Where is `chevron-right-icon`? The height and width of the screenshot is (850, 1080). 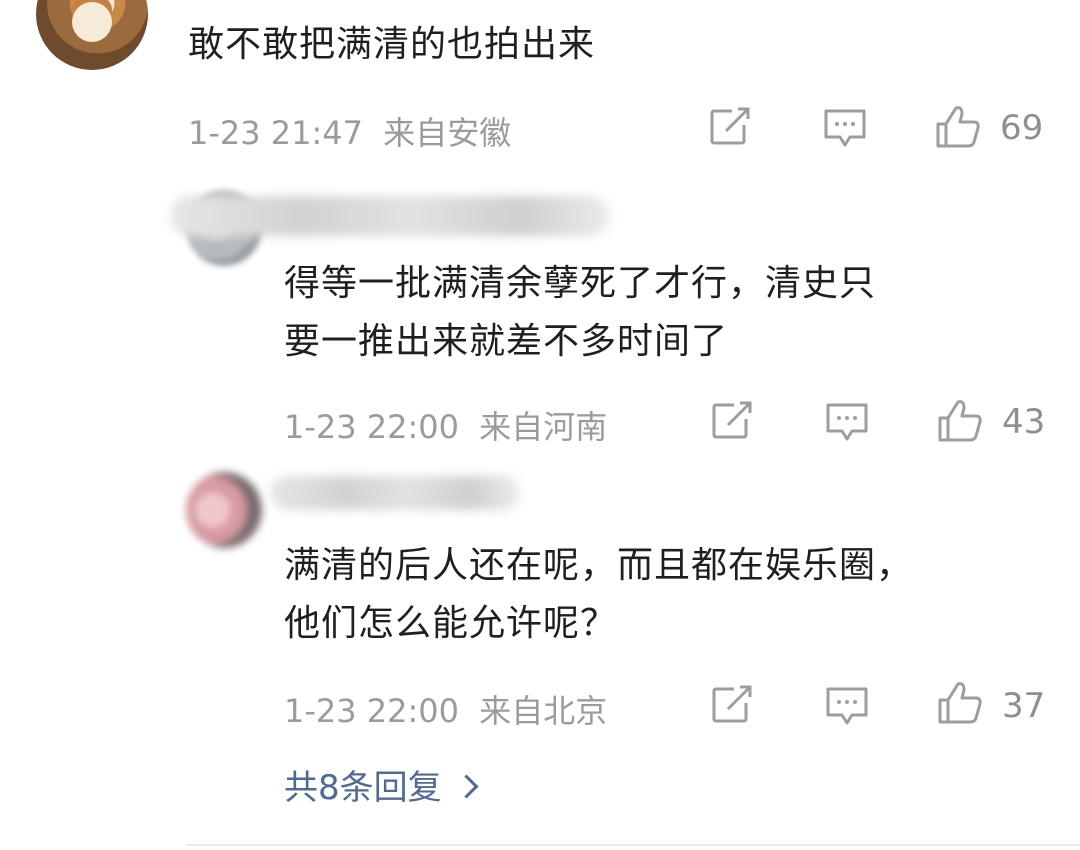
chevron-right-icon is located at coordinates (466, 786).